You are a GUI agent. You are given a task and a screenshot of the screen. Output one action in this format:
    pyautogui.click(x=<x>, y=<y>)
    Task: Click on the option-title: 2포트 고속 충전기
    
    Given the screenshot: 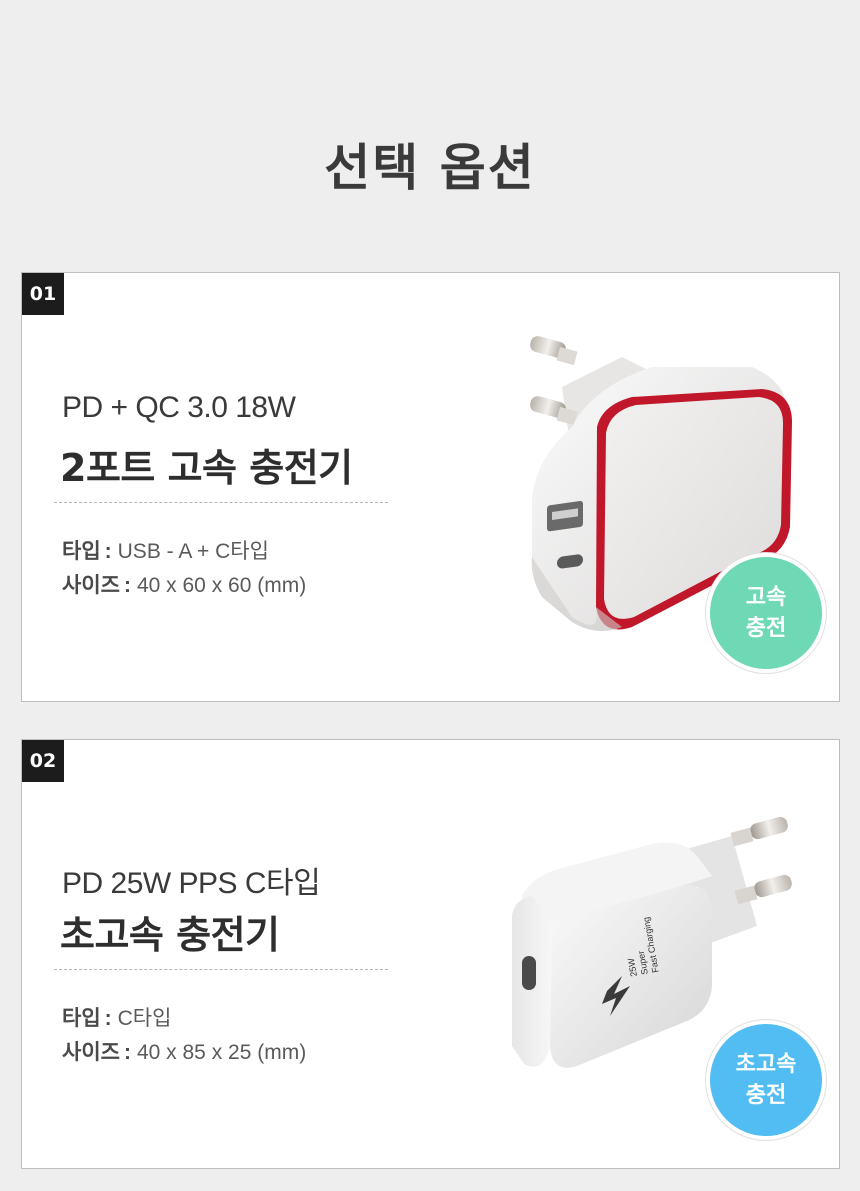 What is the action you would take?
    pyautogui.click(x=206, y=468)
    